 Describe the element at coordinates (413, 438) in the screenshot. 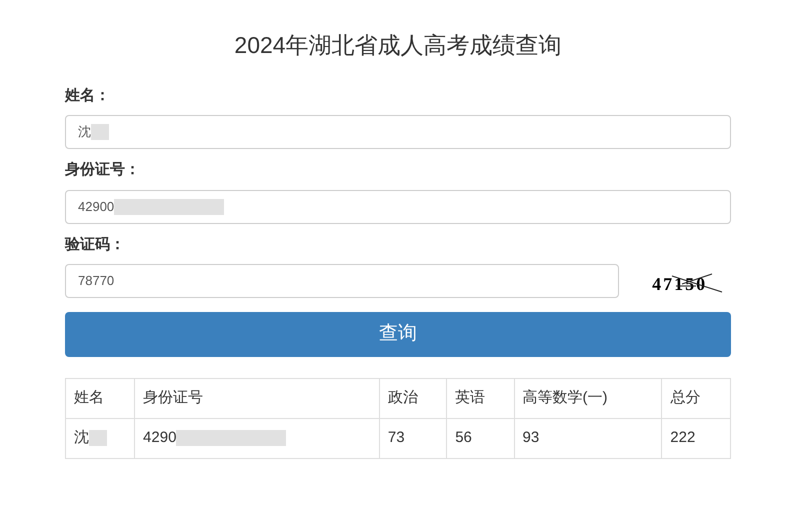

I see `table-cell: 73` at that location.